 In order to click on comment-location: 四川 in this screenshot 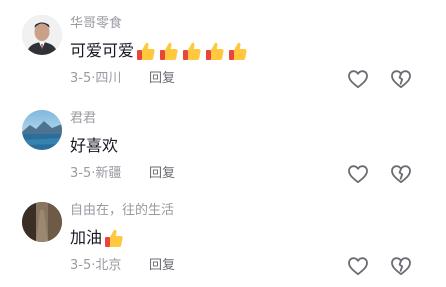, I will do `click(108, 78)`.